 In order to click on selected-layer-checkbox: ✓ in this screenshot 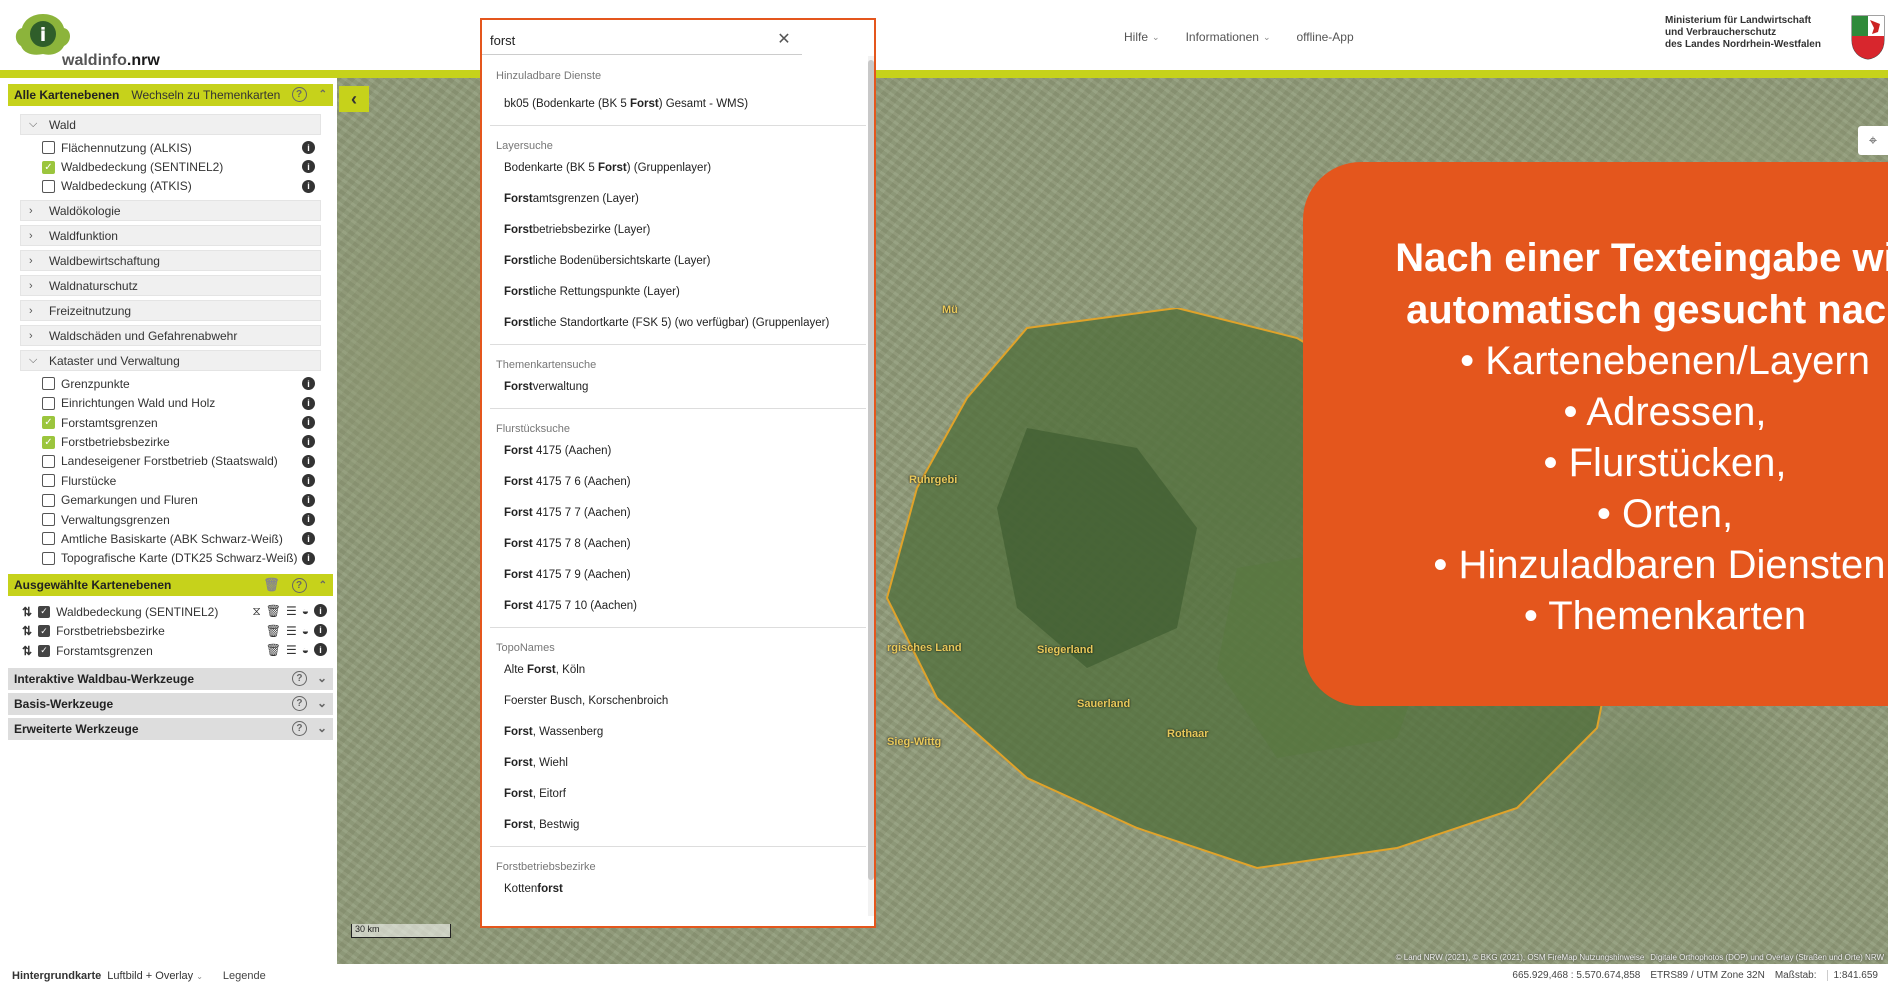, I will do `click(44, 631)`.